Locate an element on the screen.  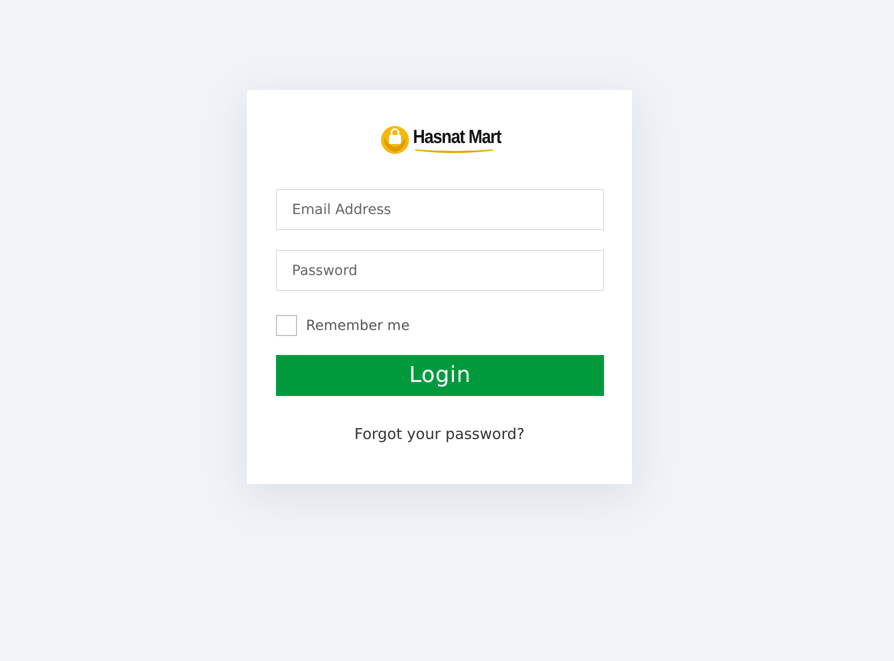
remember-label: Remember me is located at coordinates (358, 326).